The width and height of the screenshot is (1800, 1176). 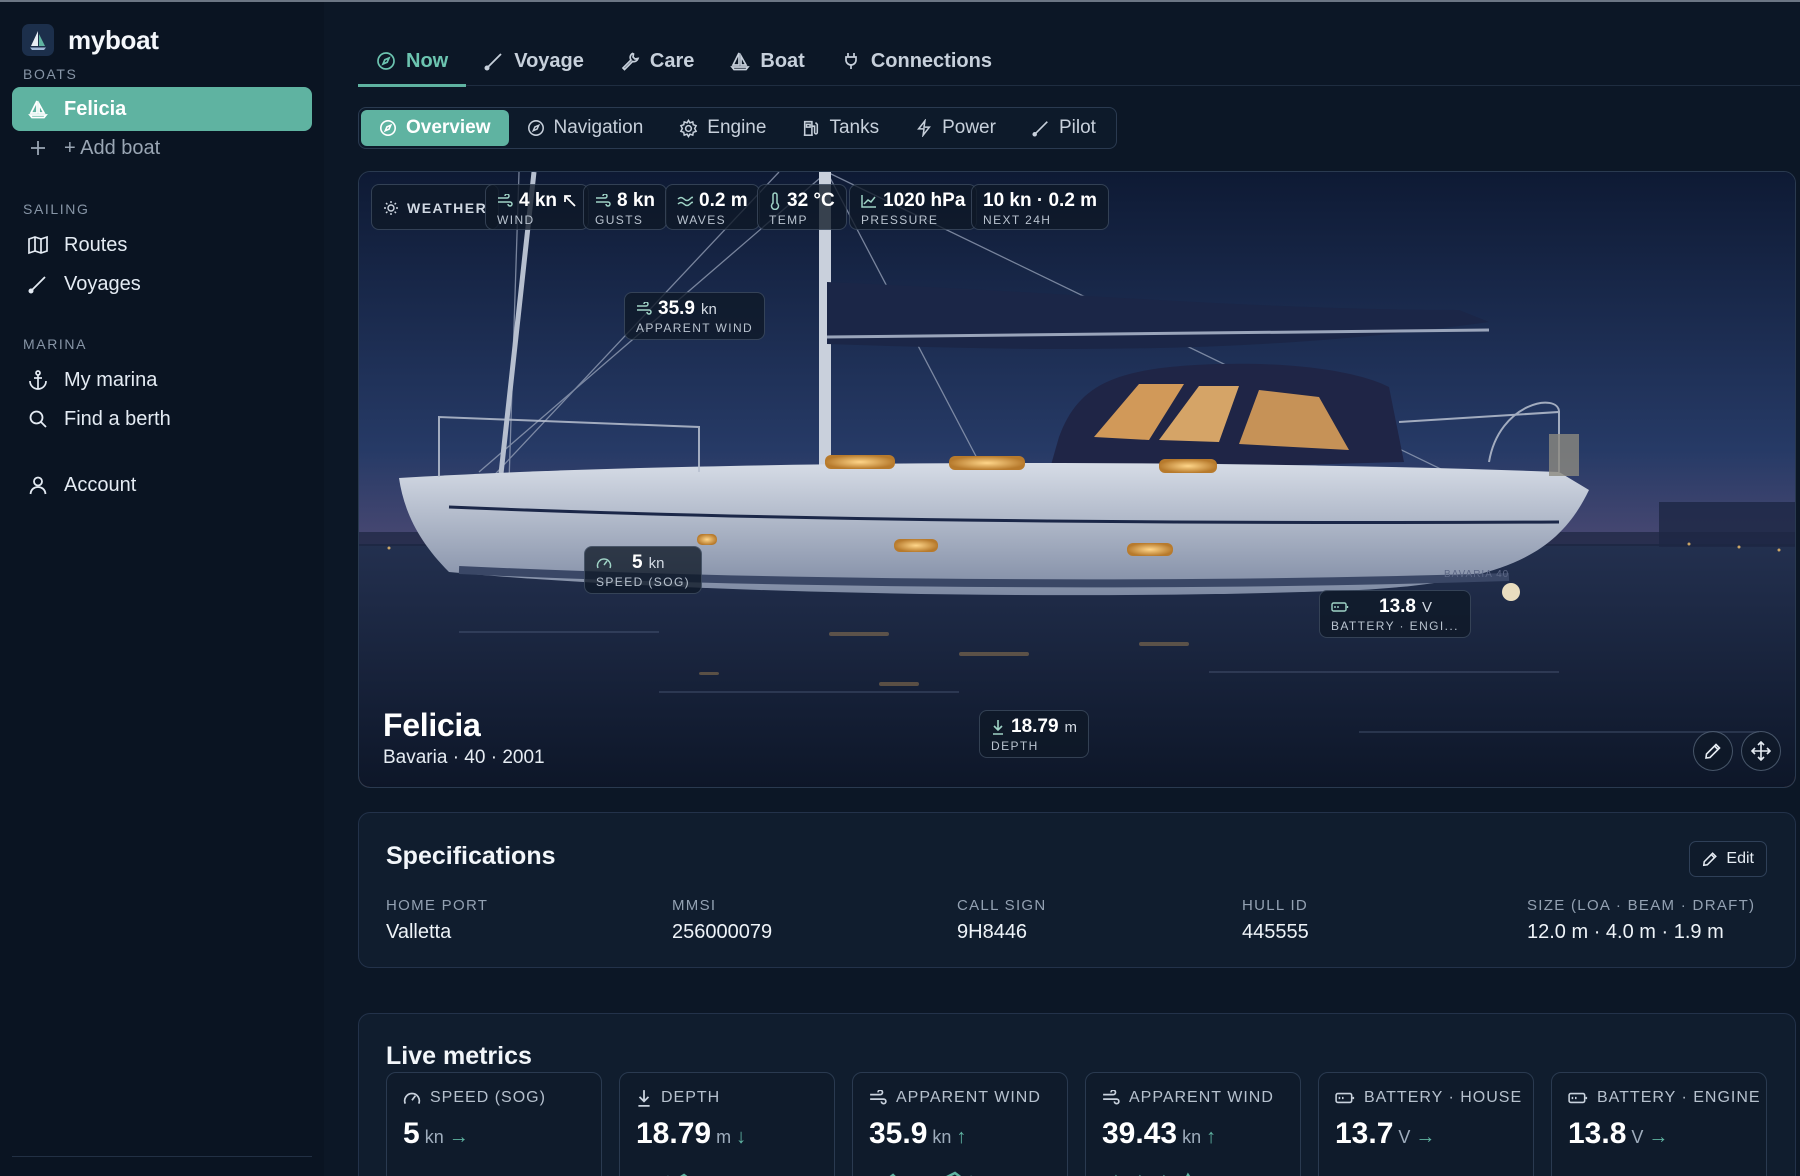 What do you see at coordinates (868, 201) in the screenshot?
I see `chart-line-icon` at bounding box center [868, 201].